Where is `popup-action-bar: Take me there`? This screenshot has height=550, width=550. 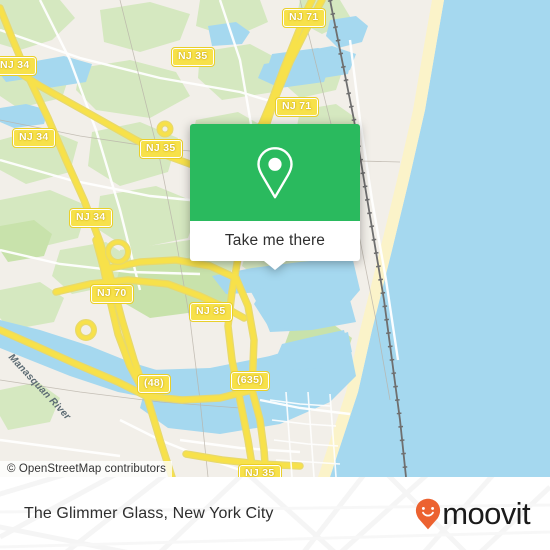 popup-action-bar: Take me there is located at coordinates (275, 245).